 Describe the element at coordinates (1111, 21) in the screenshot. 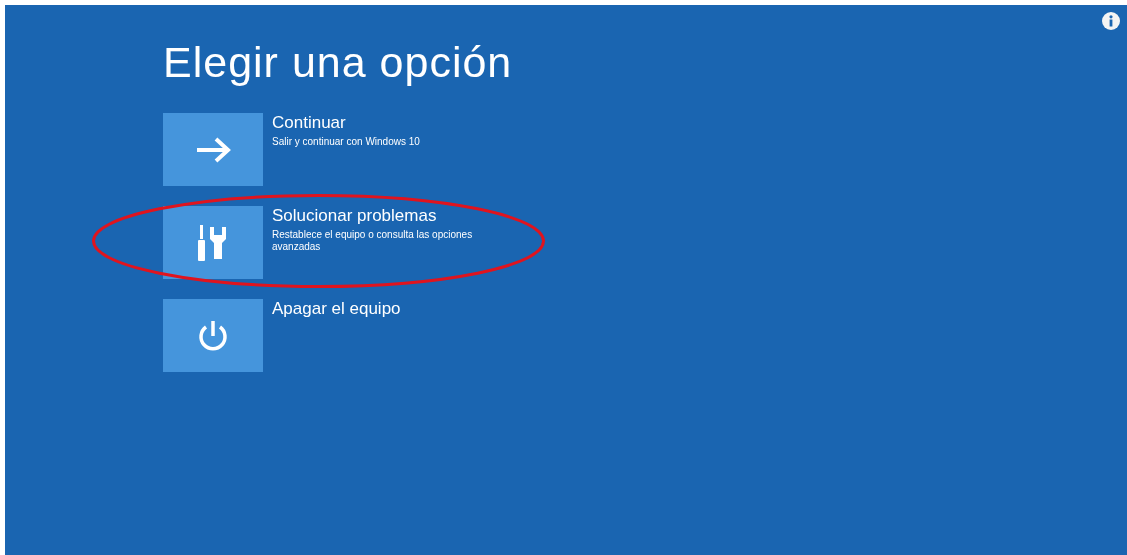

I see `info-icon` at that location.